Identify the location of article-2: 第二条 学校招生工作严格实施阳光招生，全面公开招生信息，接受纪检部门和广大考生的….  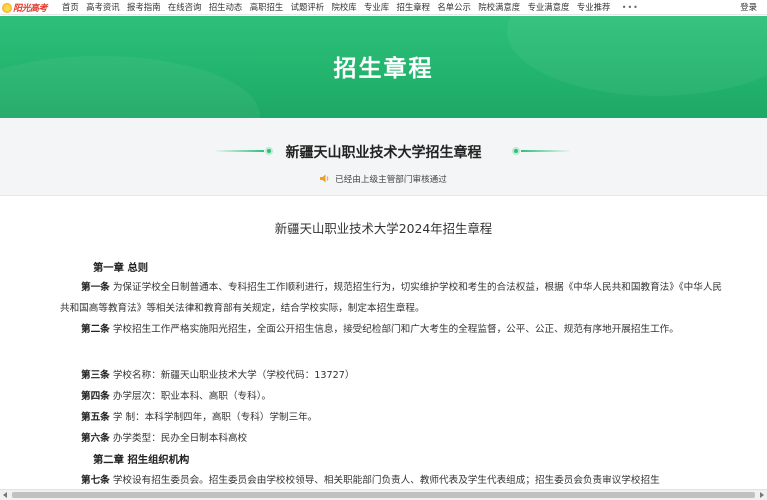
(395, 329).